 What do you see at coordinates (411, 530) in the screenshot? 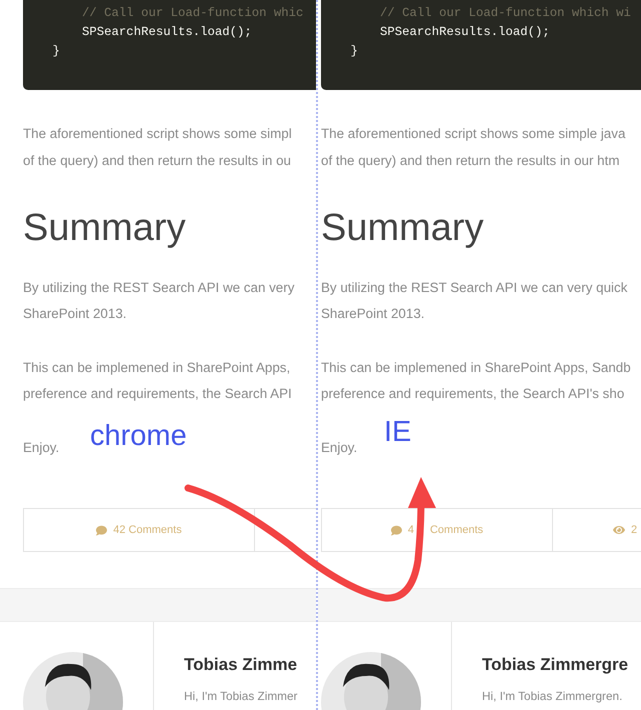
I see `stat-text: 4` at bounding box center [411, 530].